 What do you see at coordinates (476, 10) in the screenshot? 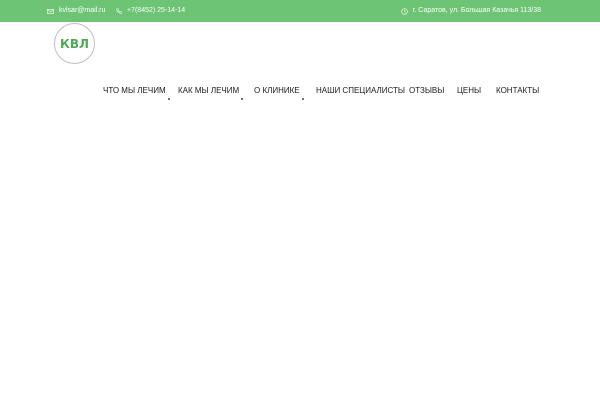
I see `address-text: г. Саратов, ул. Большая Казачья 113/38` at bounding box center [476, 10].